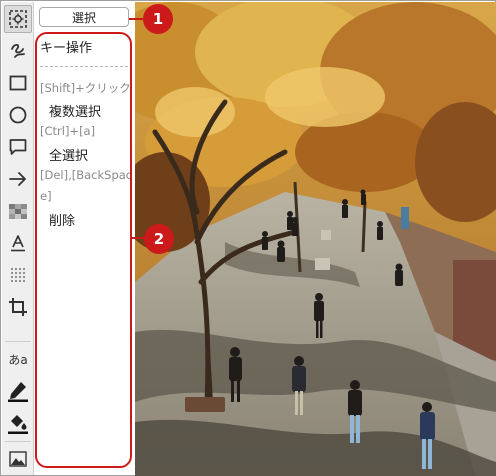  What do you see at coordinates (18, 275) in the screenshot?
I see `blur-tool-icon` at bounding box center [18, 275].